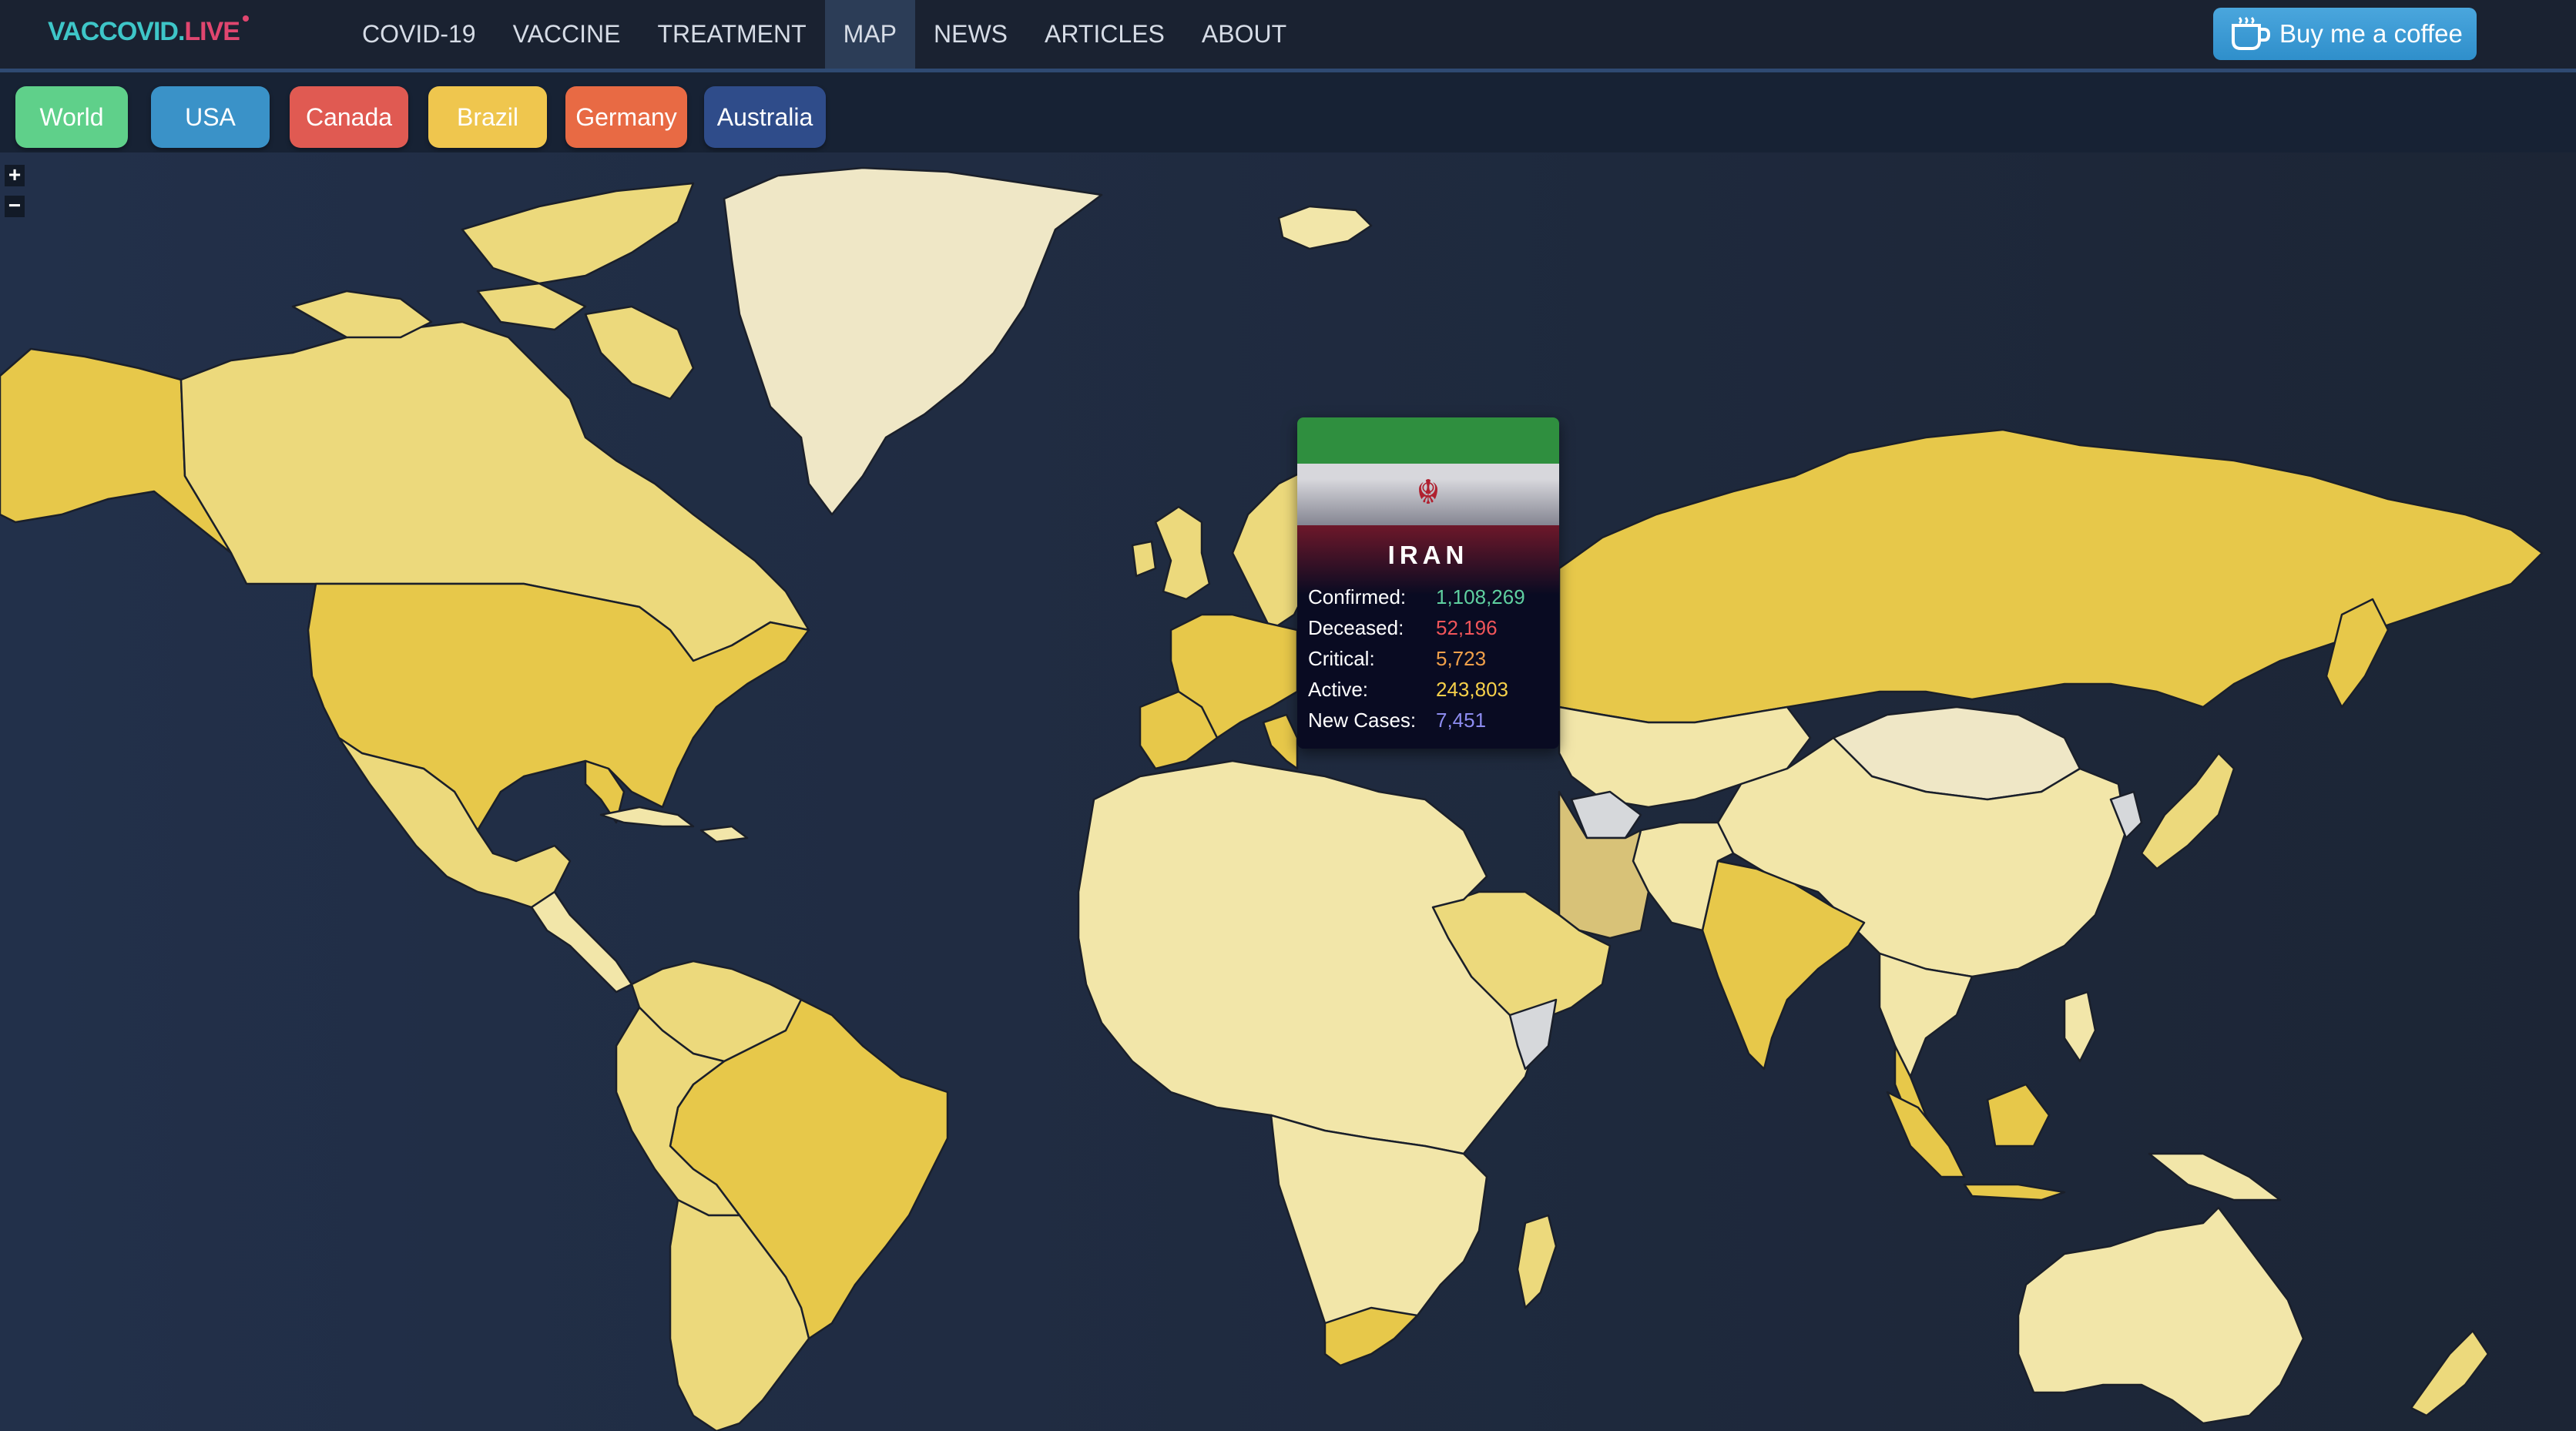 Image resolution: width=2576 pixels, height=1431 pixels. I want to click on zoom-in-button: +, so click(15, 175).